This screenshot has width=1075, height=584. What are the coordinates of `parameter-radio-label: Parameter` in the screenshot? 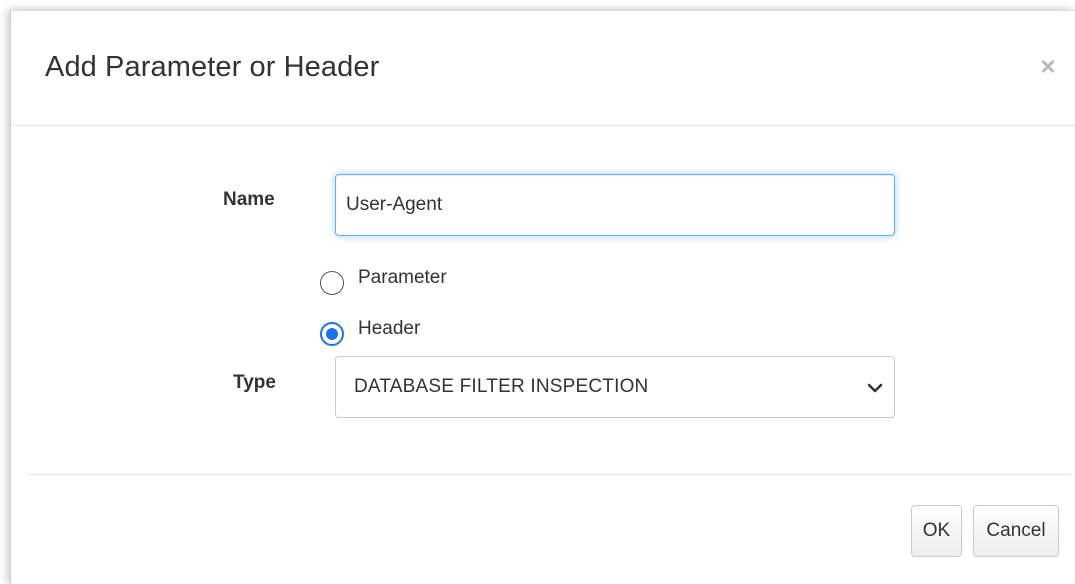 It's located at (402, 277).